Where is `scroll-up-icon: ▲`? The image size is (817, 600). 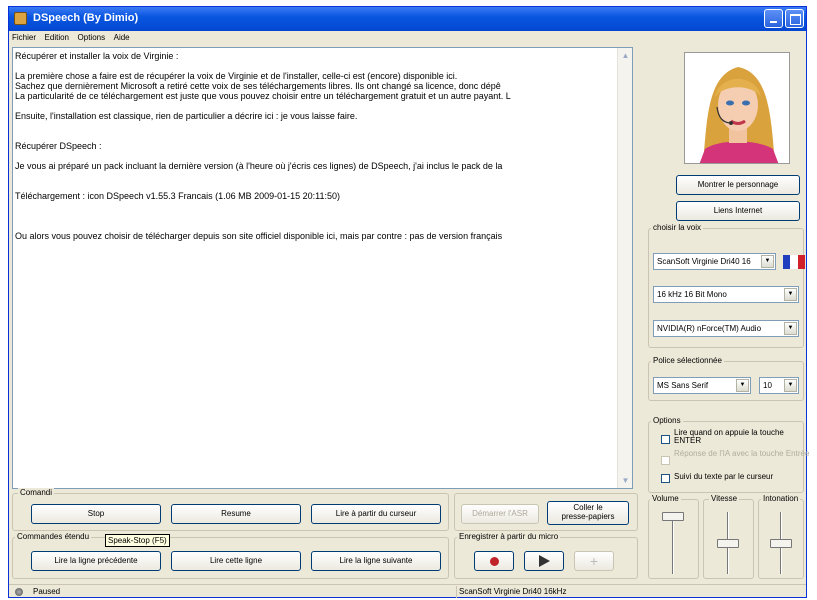 scroll-up-icon: ▲ is located at coordinates (625, 55).